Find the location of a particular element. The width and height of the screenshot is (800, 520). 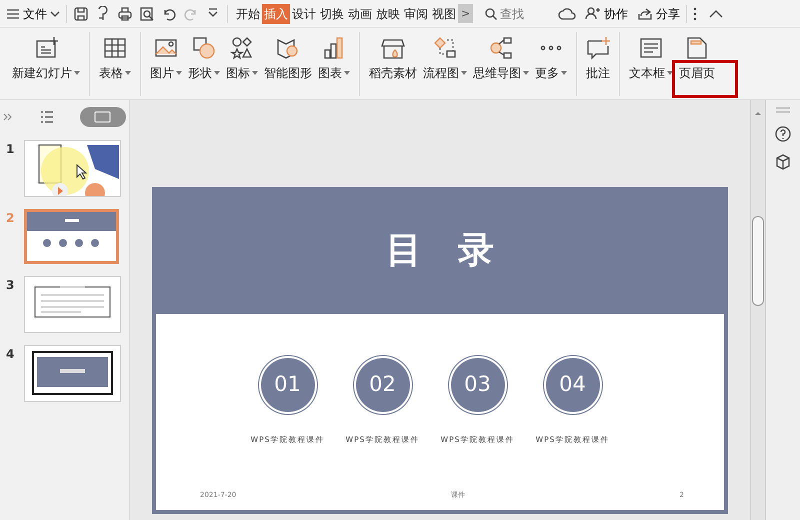

thumbnail-view-icon is located at coordinates (103, 117).